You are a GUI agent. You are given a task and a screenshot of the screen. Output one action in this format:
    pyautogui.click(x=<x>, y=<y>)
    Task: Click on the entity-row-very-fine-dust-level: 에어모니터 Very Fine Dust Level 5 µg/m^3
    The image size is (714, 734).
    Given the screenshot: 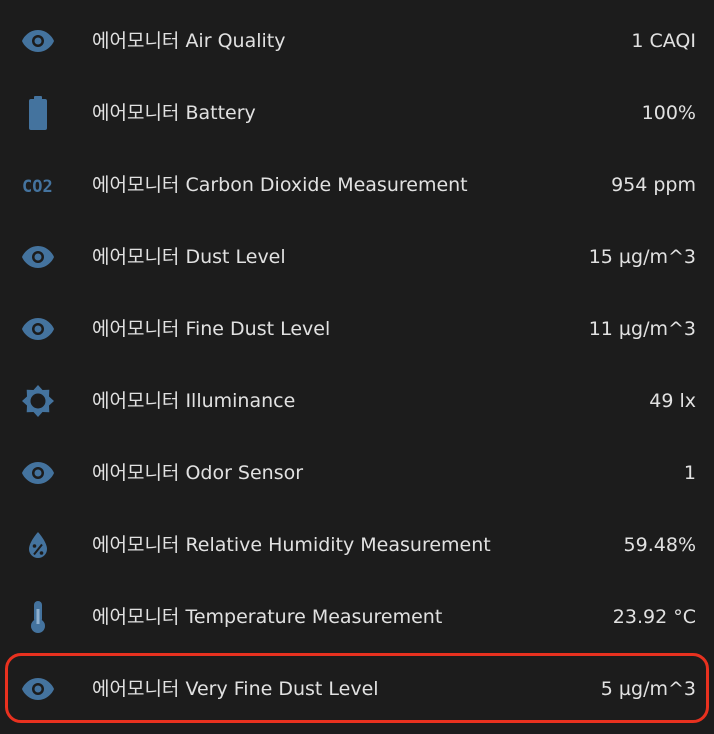 What is the action you would take?
    pyautogui.click(x=357, y=689)
    